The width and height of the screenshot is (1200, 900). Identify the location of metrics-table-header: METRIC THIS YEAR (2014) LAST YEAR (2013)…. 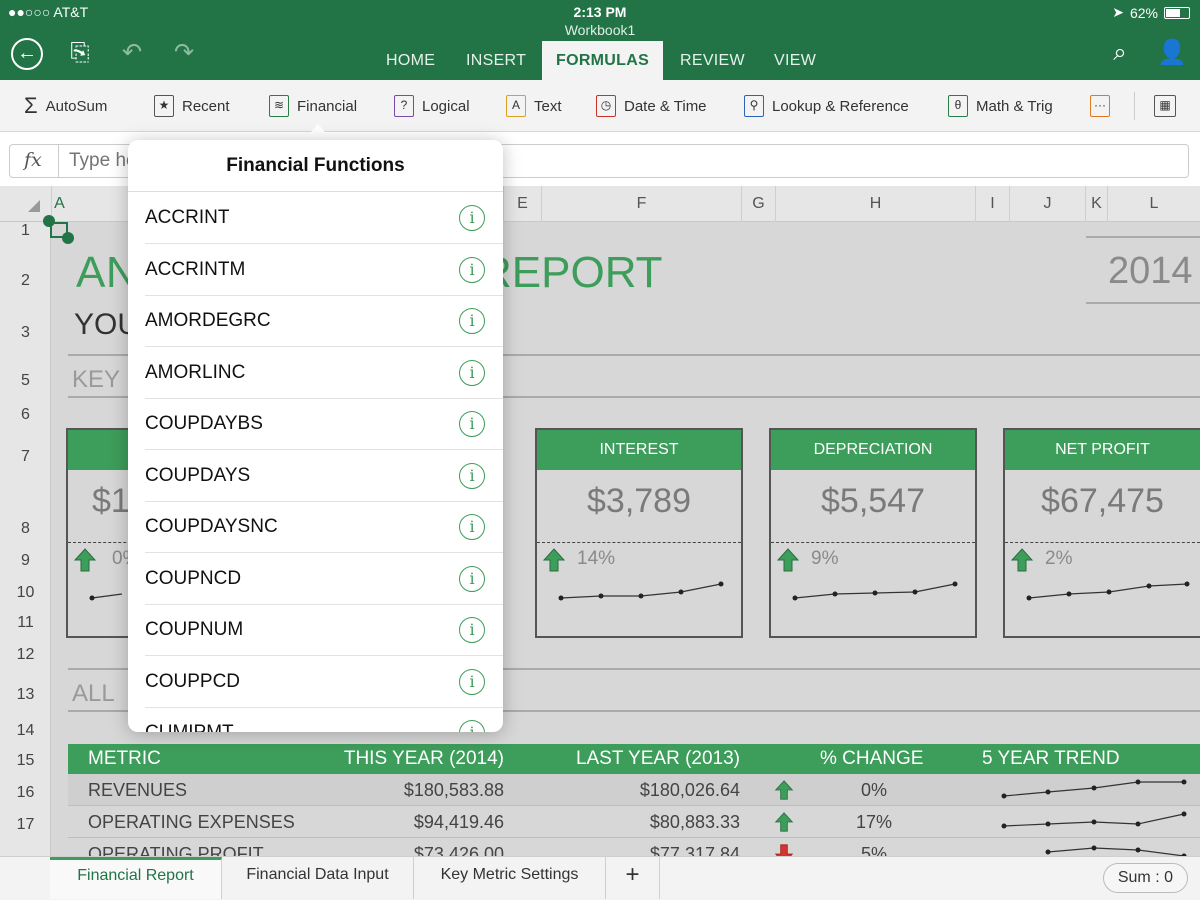
(634, 759).